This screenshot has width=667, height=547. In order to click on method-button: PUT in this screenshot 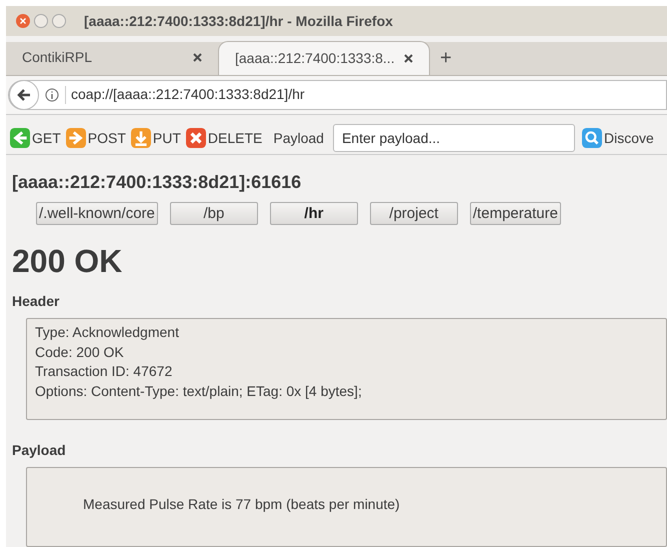, I will do `click(155, 138)`.